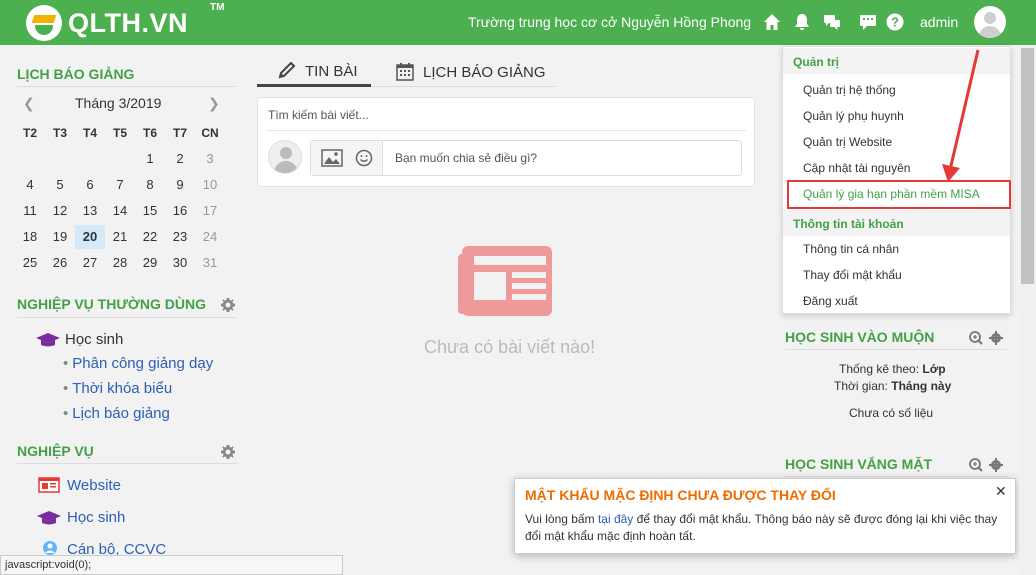 The image size is (1036, 575). I want to click on home-icon, so click(772, 22).